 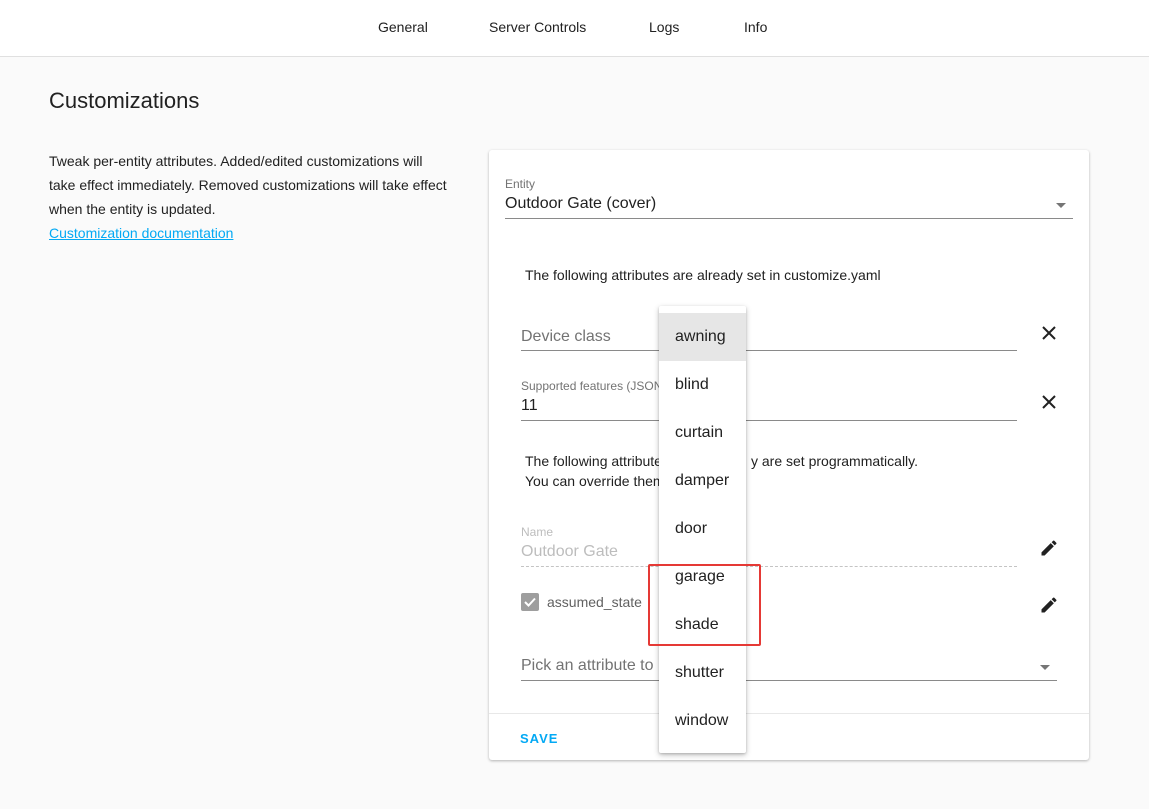 What do you see at coordinates (1049, 605) in the screenshot?
I see `edit-assumed-state-pencil-icon` at bounding box center [1049, 605].